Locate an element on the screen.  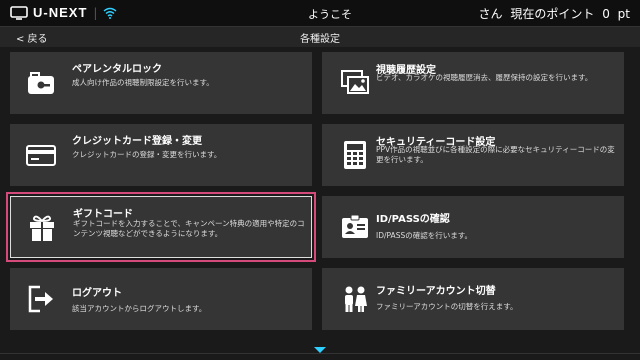
points-label: 現在のポイント is located at coordinates (552, 14).